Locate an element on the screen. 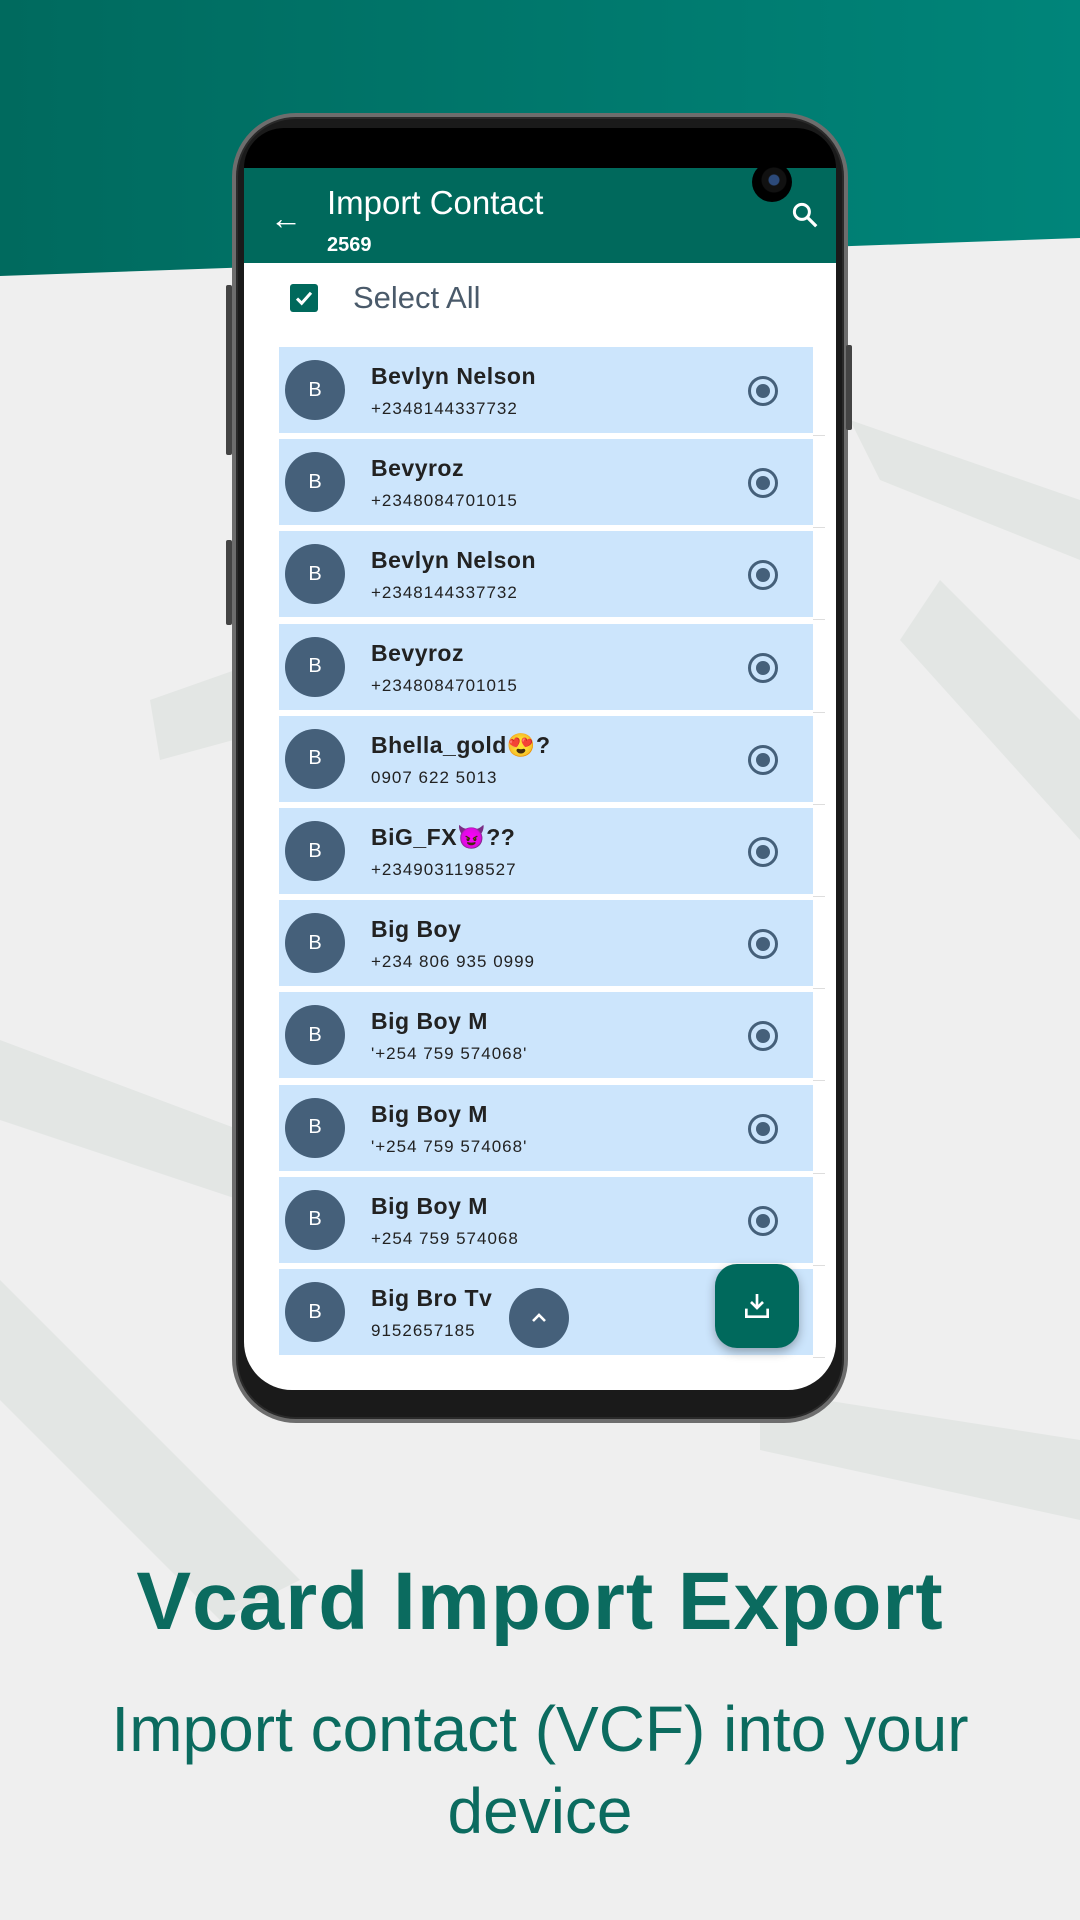 The width and height of the screenshot is (1080, 1920). phone-notch-area is located at coordinates (540, 149).